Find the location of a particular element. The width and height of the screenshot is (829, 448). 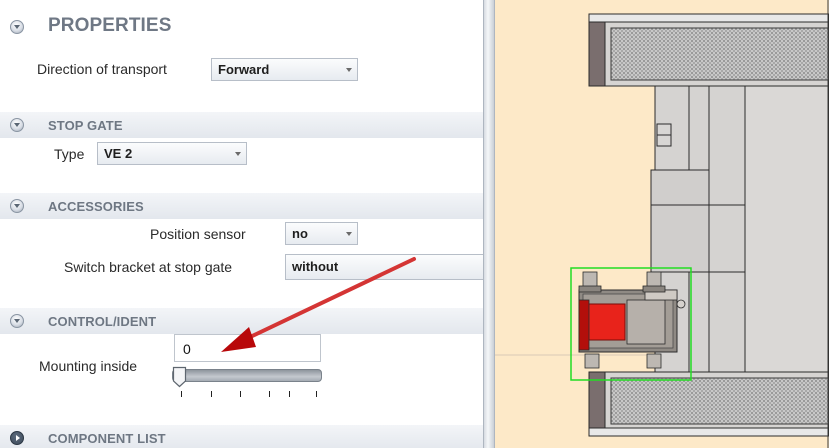

panel-splitter is located at coordinates (489, 224).